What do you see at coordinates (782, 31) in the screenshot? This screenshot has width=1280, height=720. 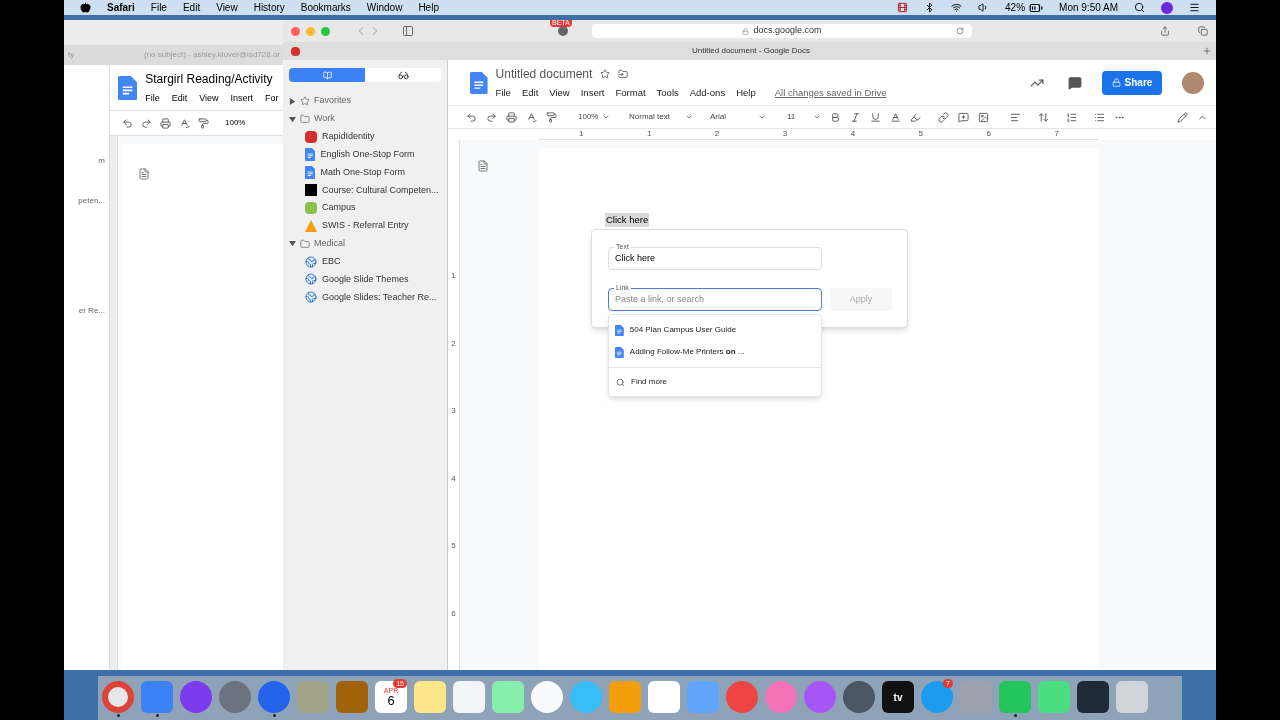 I see `address-field: docs.google.com` at bounding box center [782, 31].